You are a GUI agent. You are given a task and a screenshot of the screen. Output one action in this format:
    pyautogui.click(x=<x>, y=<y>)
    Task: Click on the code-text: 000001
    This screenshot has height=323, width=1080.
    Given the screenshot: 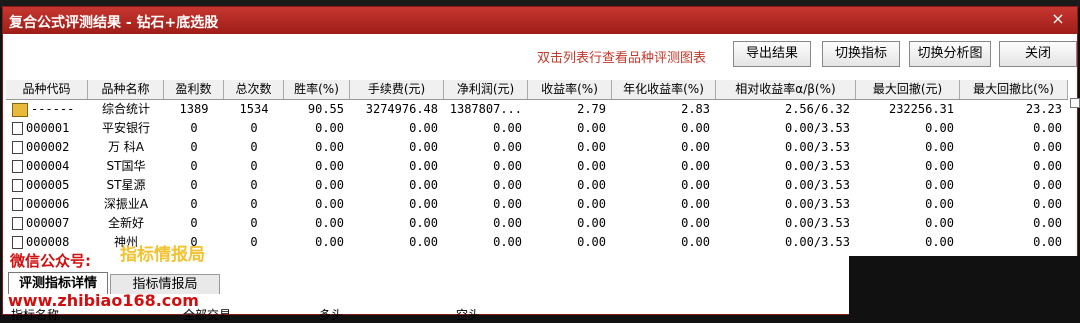 What is the action you would take?
    pyautogui.click(x=48, y=128)
    